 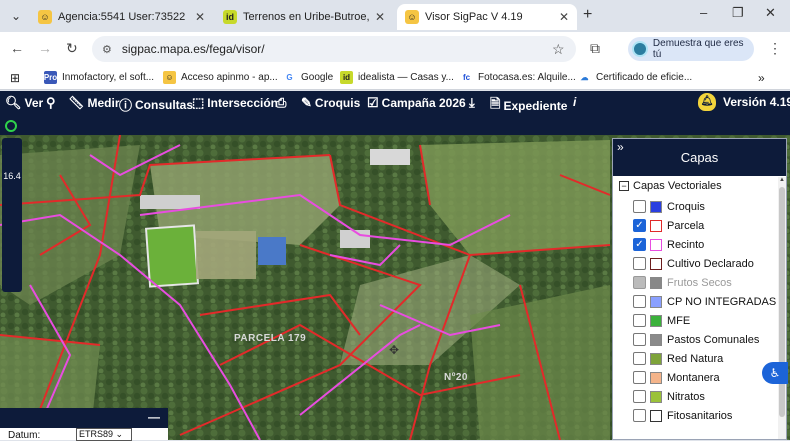 I want to click on tab-terrenos: id Terrenos en Uribe-Butroe, Vizca ✕, so click(x=304, y=17).